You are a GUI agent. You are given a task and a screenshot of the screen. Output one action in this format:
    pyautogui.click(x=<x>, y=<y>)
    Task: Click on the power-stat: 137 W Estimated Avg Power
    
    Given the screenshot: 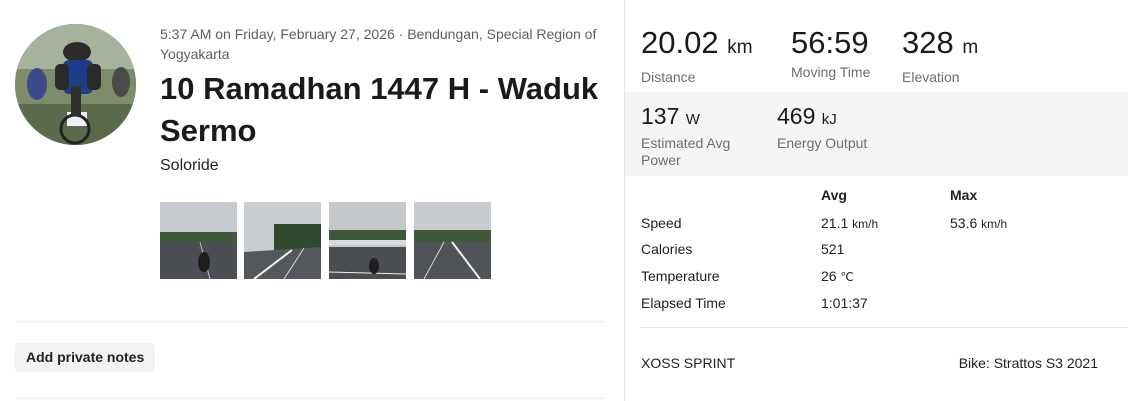 What is the action you would take?
    pyautogui.click(x=696, y=136)
    